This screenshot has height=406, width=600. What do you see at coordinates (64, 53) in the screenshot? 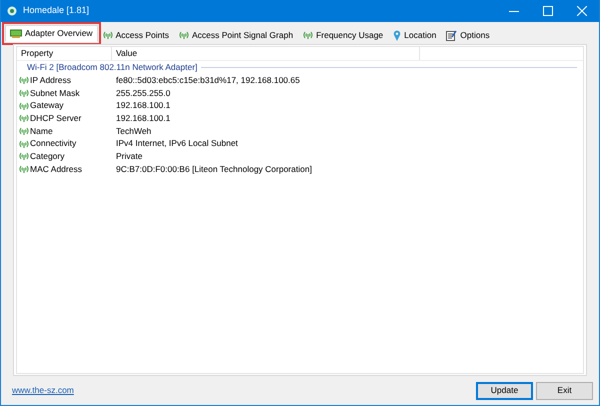
I see `column-header: Property` at bounding box center [64, 53].